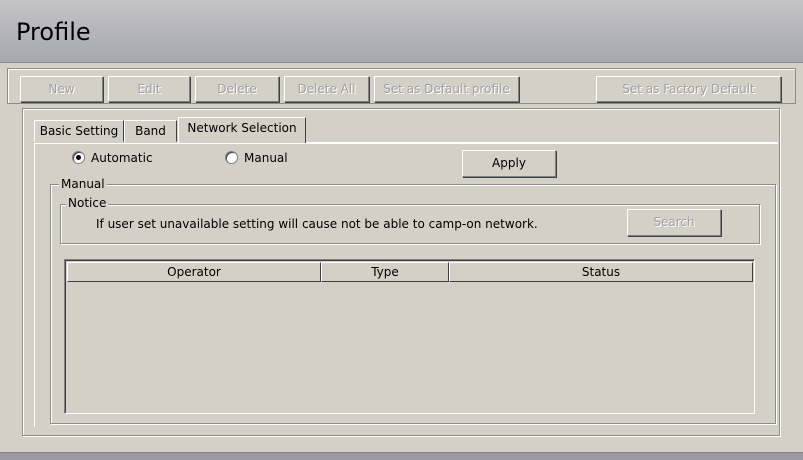 This screenshot has height=460, width=803. Describe the element at coordinates (237, 89) in the screenshot. I see `delete-button: Delete` at that location.